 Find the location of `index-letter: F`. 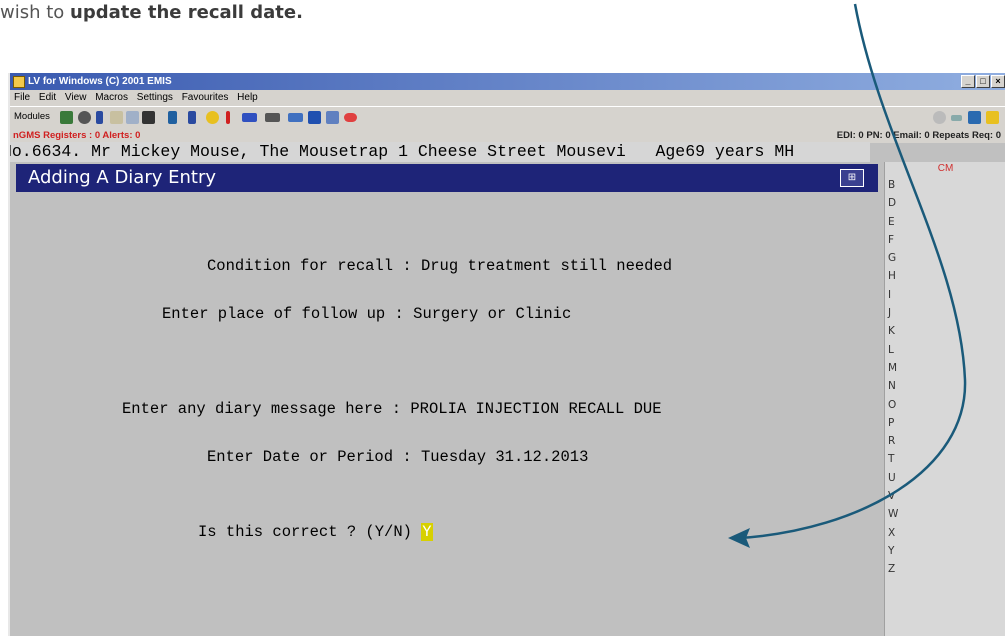

index-letter: F is located at coordinates (891, 240).